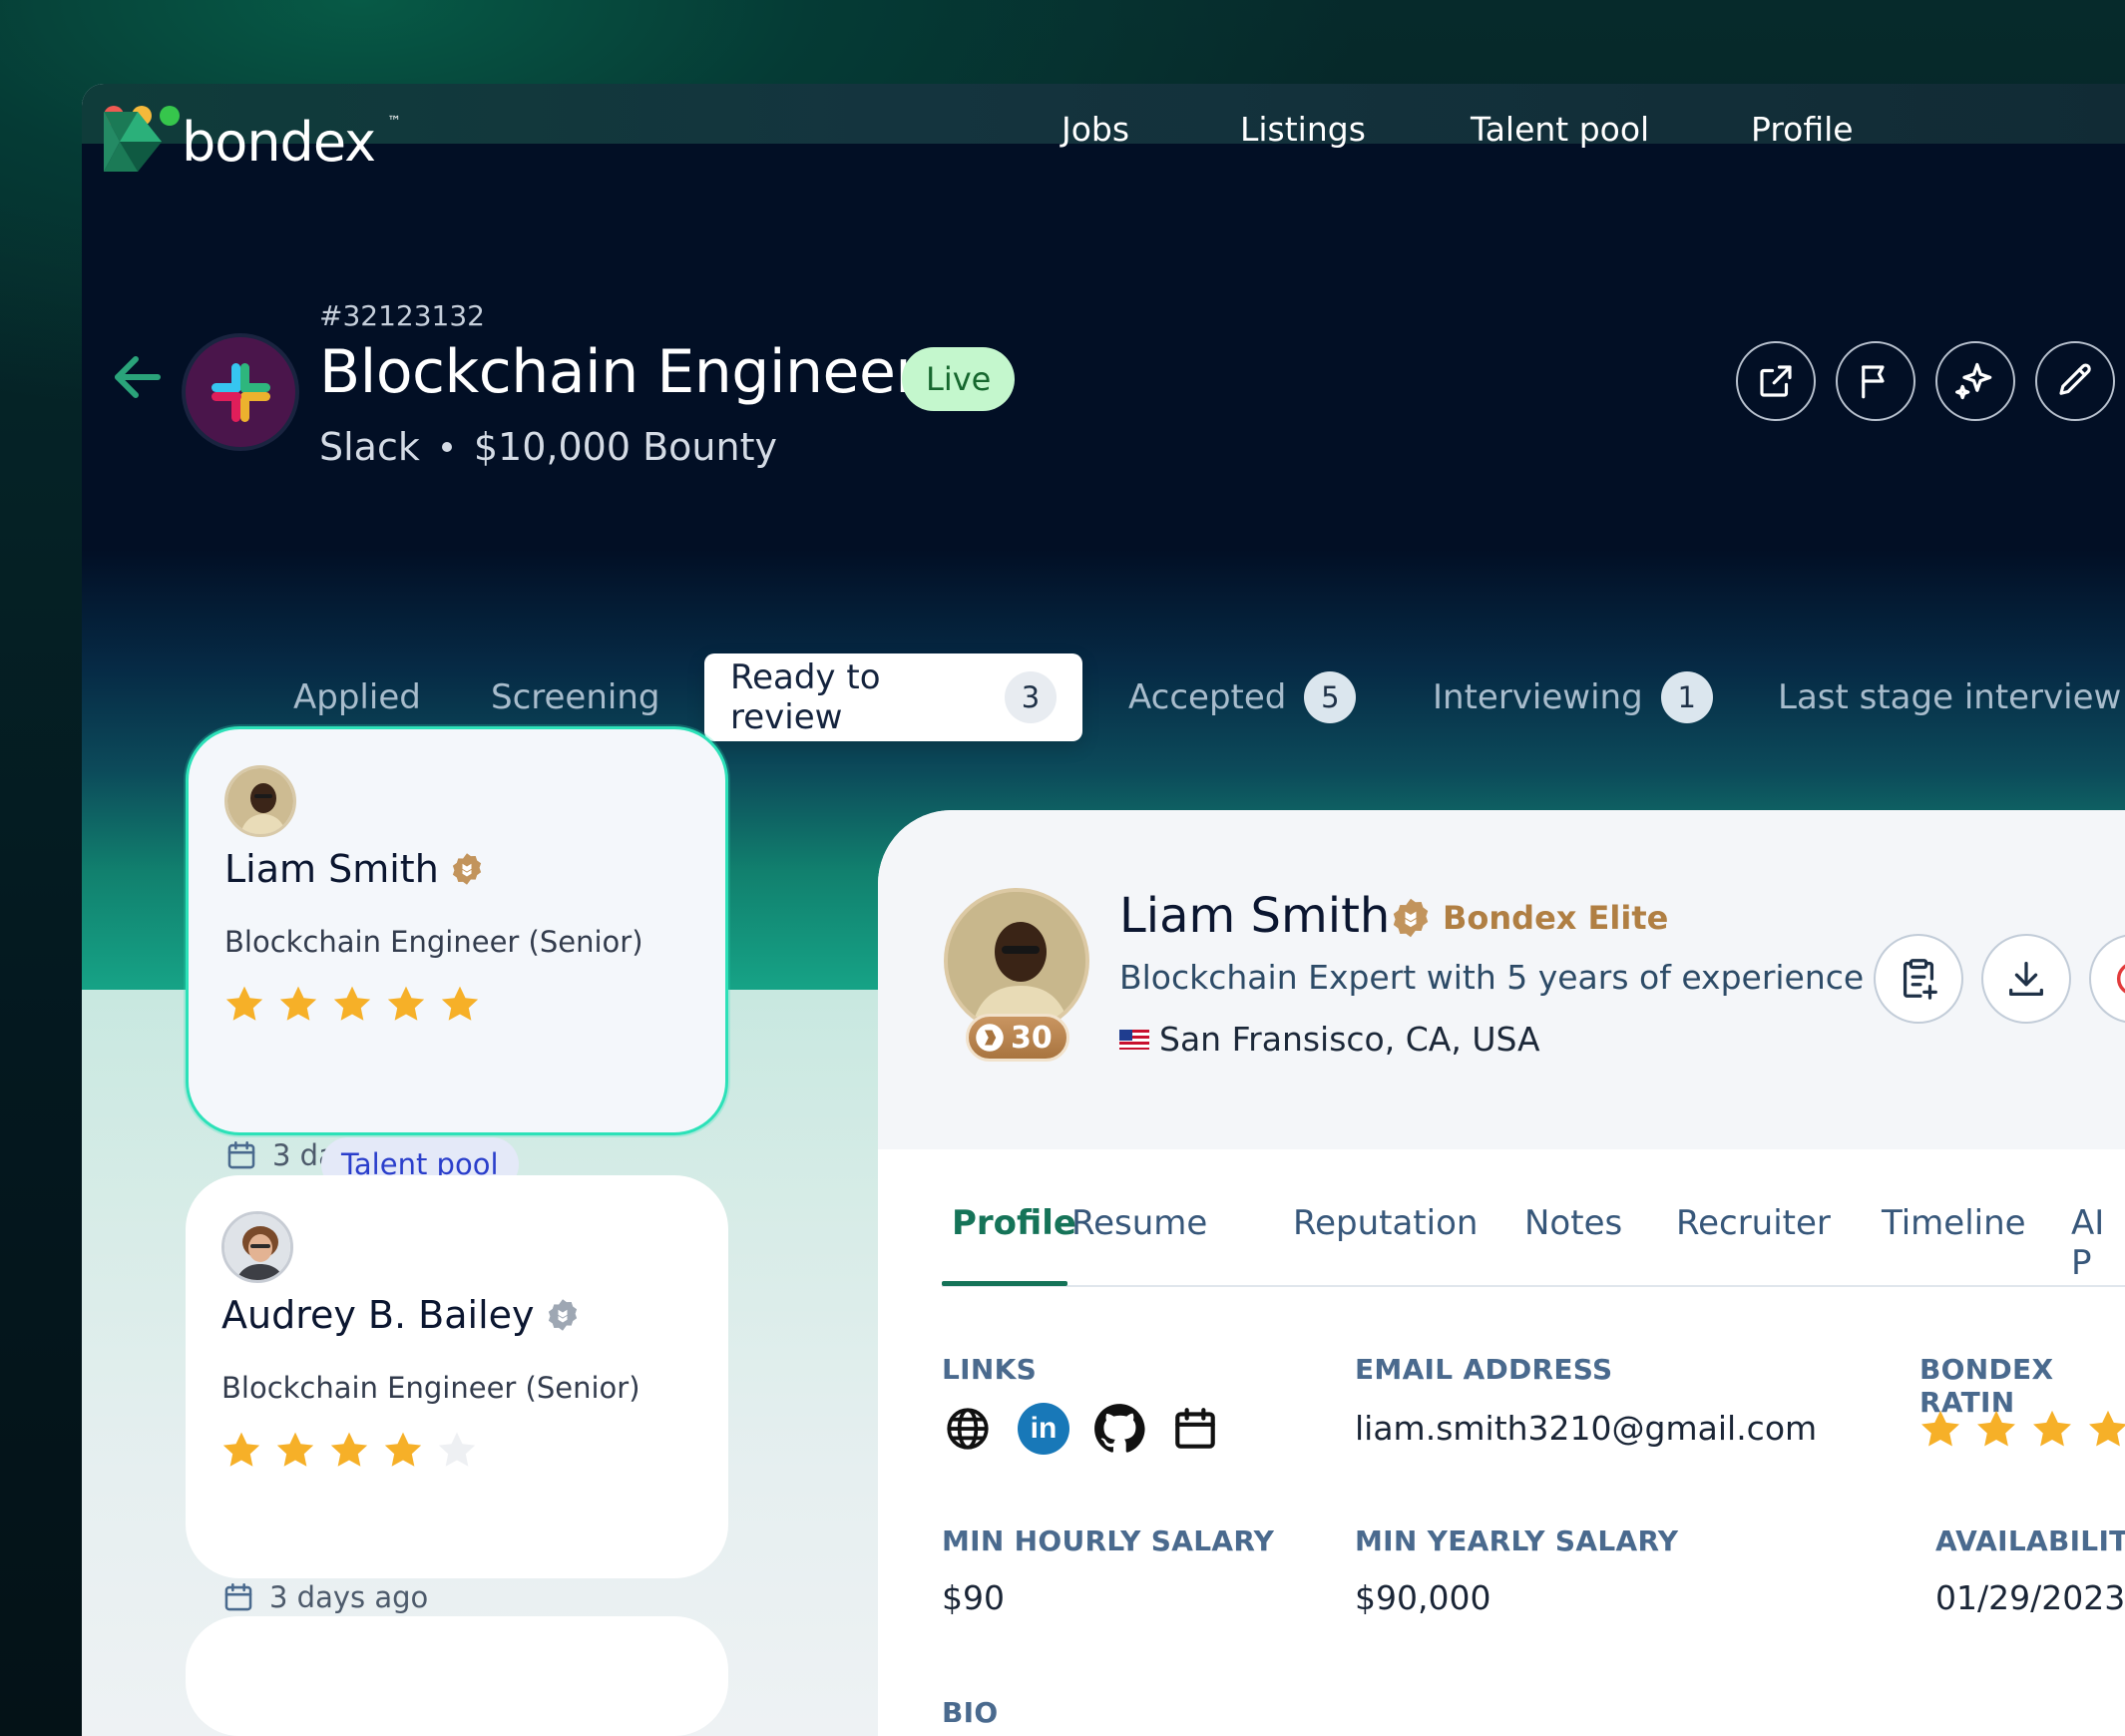  I want to click on email-label: EMAIL ADDRESS, so click(1484, 1369).